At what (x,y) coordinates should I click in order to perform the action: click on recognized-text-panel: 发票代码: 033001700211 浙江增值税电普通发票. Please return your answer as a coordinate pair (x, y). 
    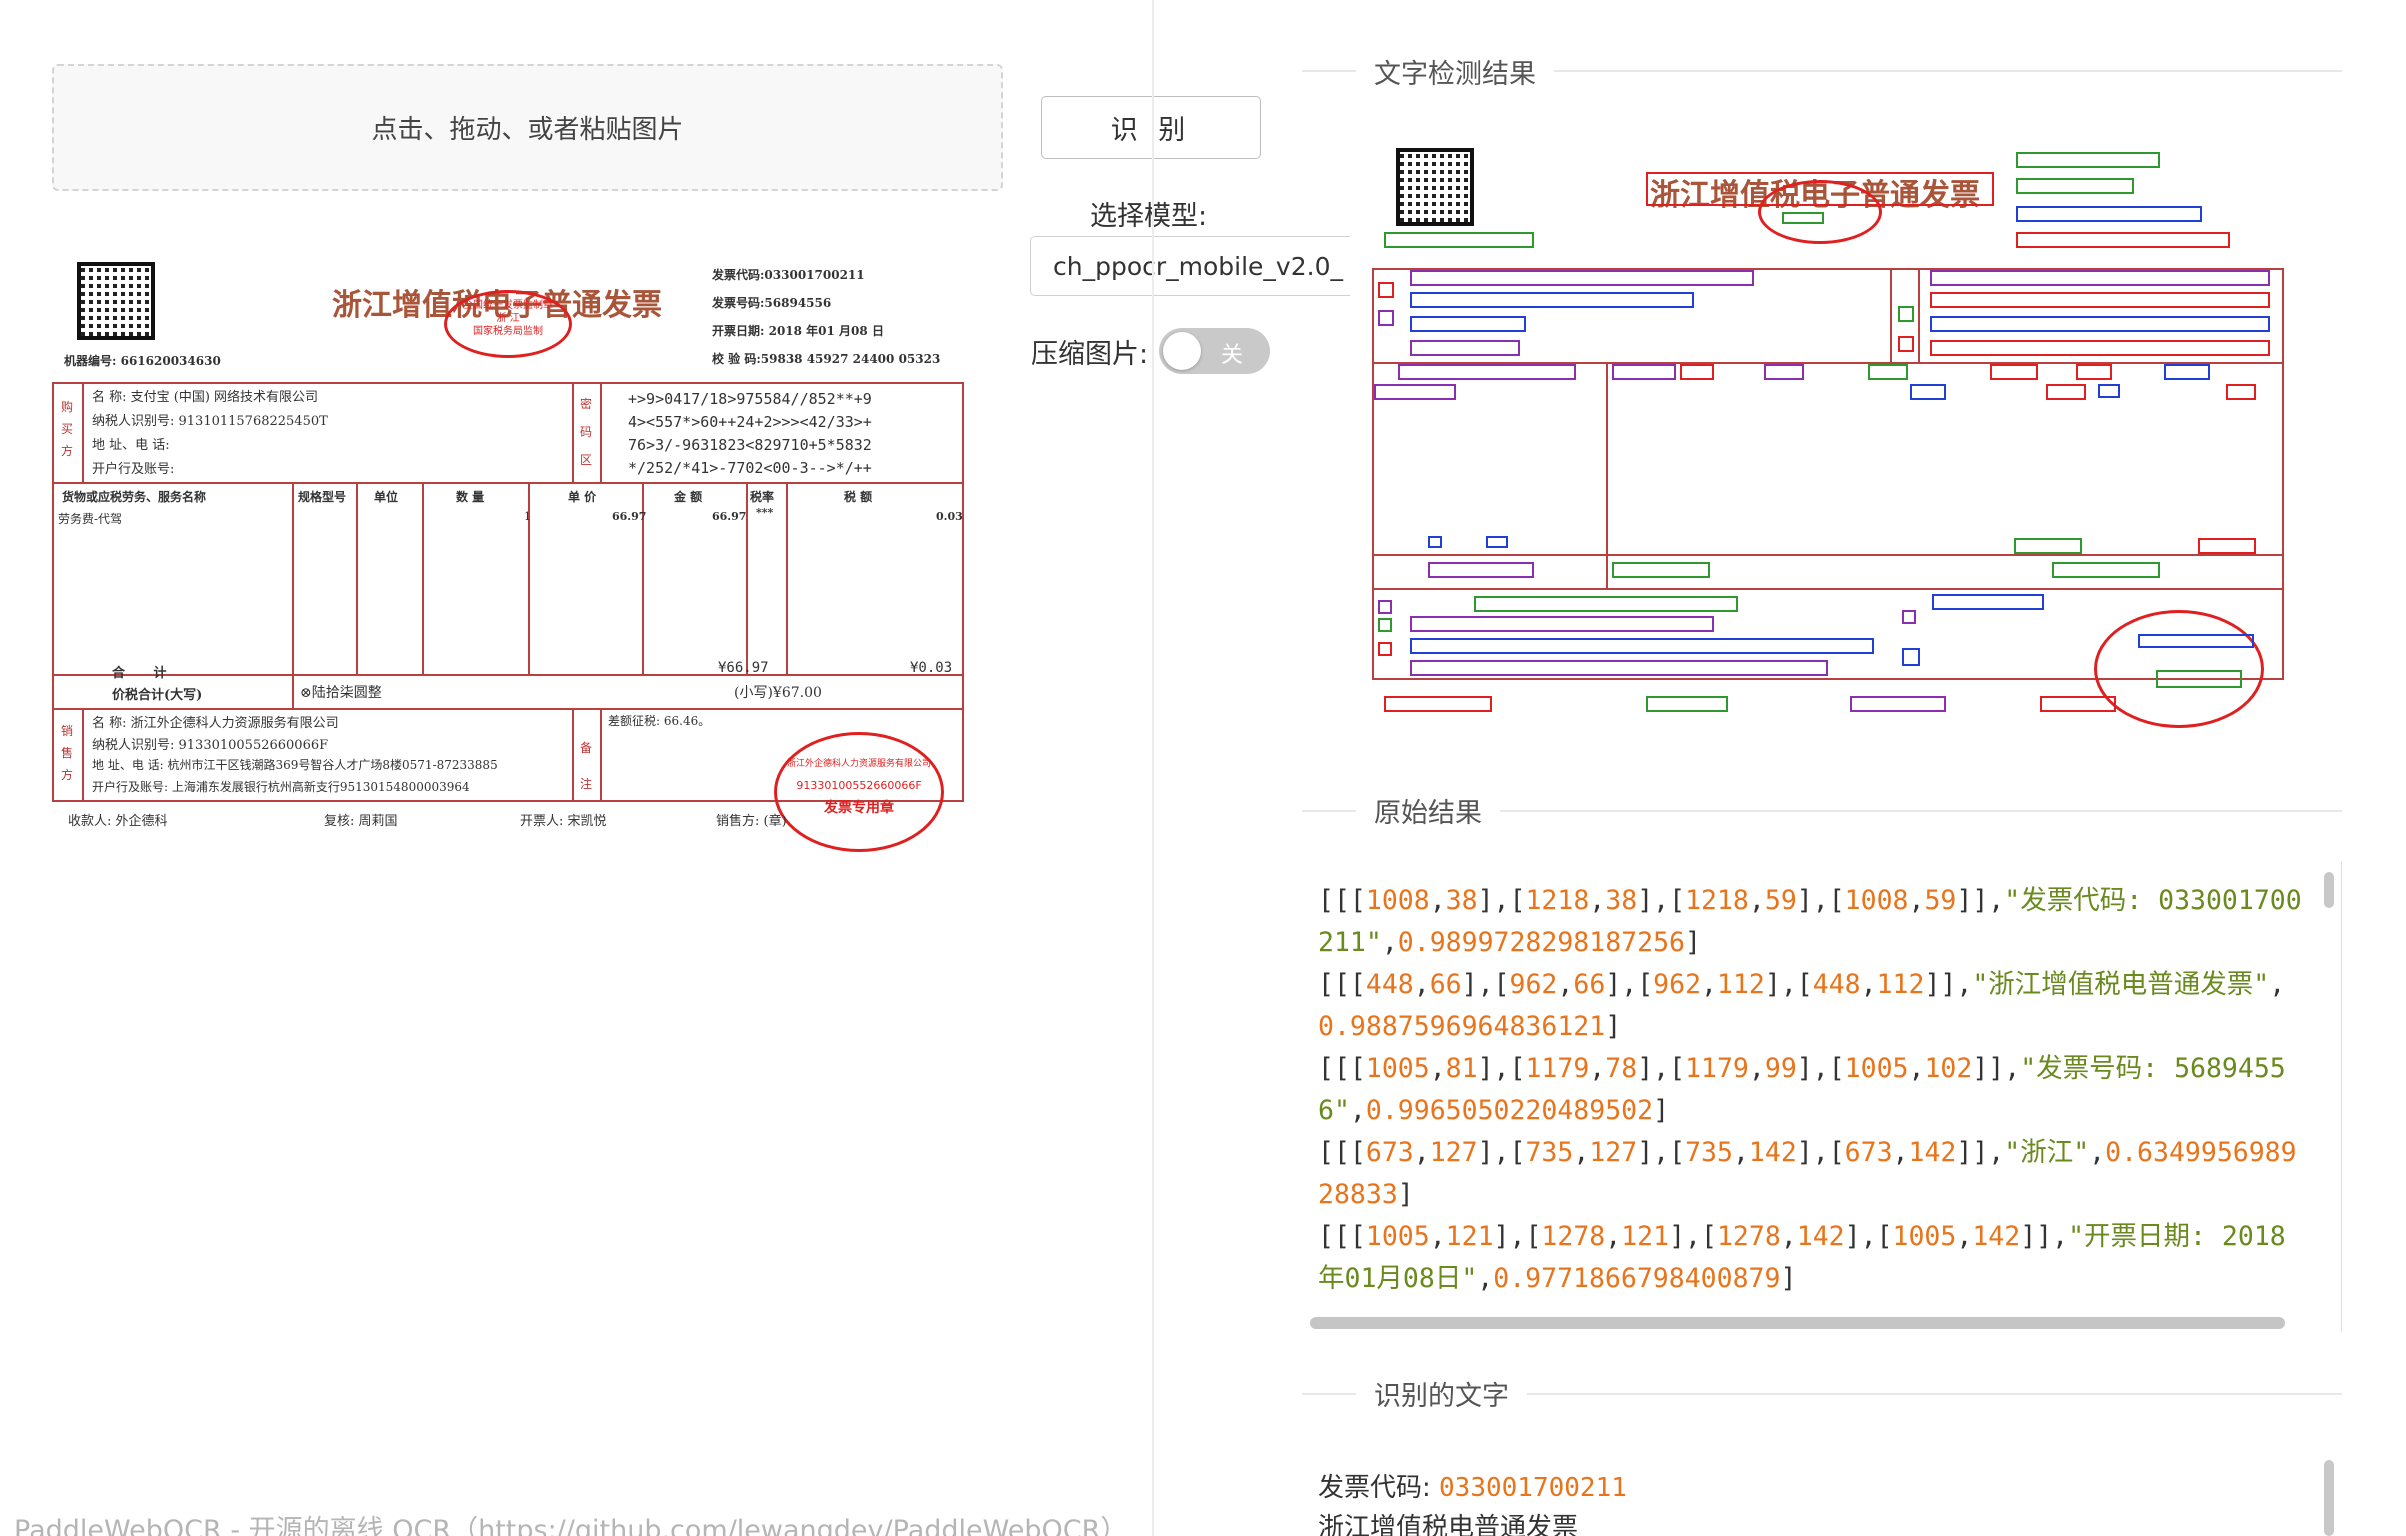
    Looking at the image, I should click on (1822, 1495).